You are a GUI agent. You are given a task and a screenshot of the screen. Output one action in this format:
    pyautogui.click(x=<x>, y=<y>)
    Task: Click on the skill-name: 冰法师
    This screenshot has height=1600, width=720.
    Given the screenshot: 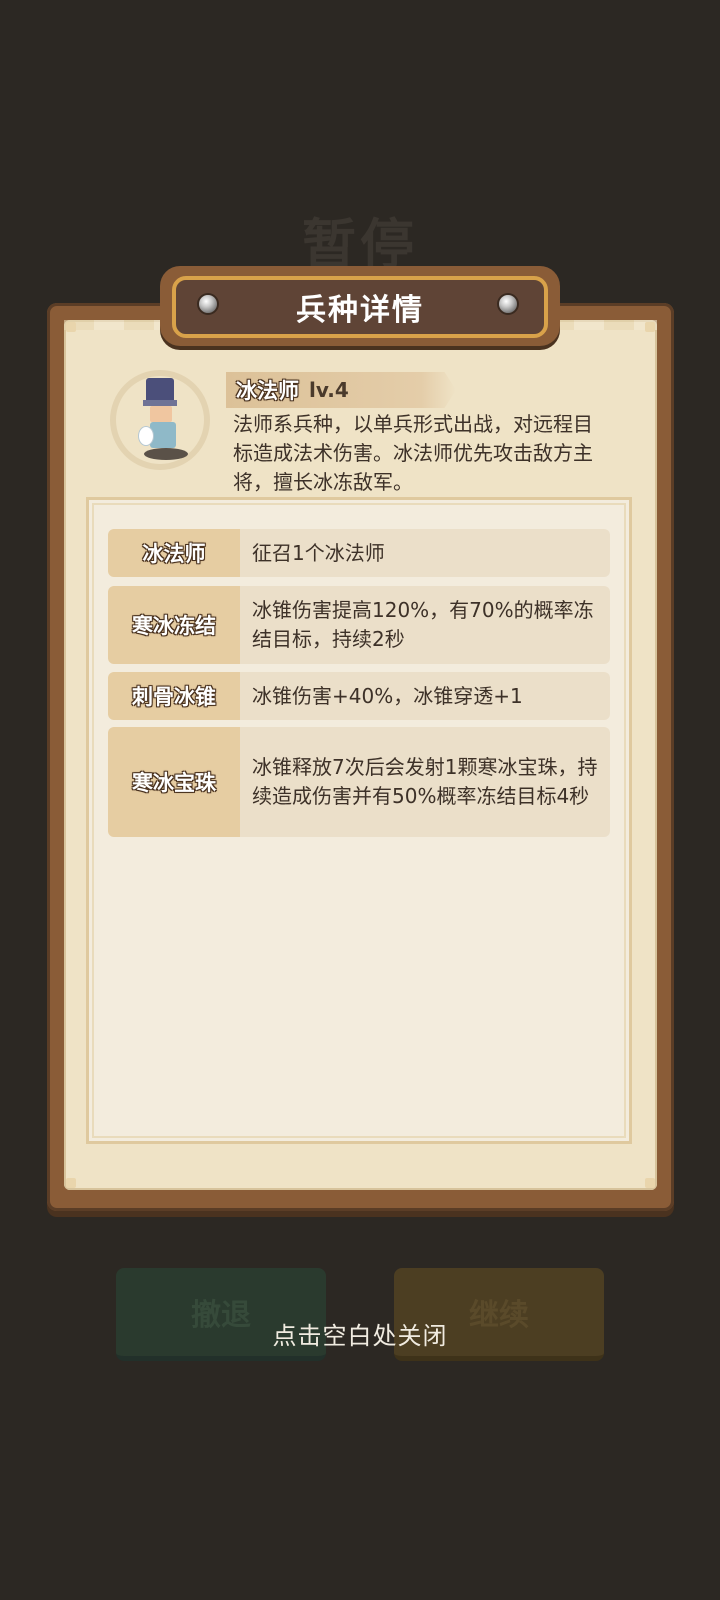 What is the action you would take?
    pyautogui.click(x=174, y=553)
    